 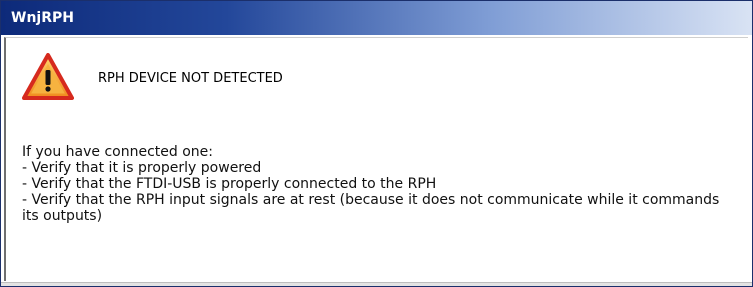 What do you see at coordinates (118, 152) in the screenshot?
I see `message-line-intro: If you have connected one:` at bounding box center [118, 152].